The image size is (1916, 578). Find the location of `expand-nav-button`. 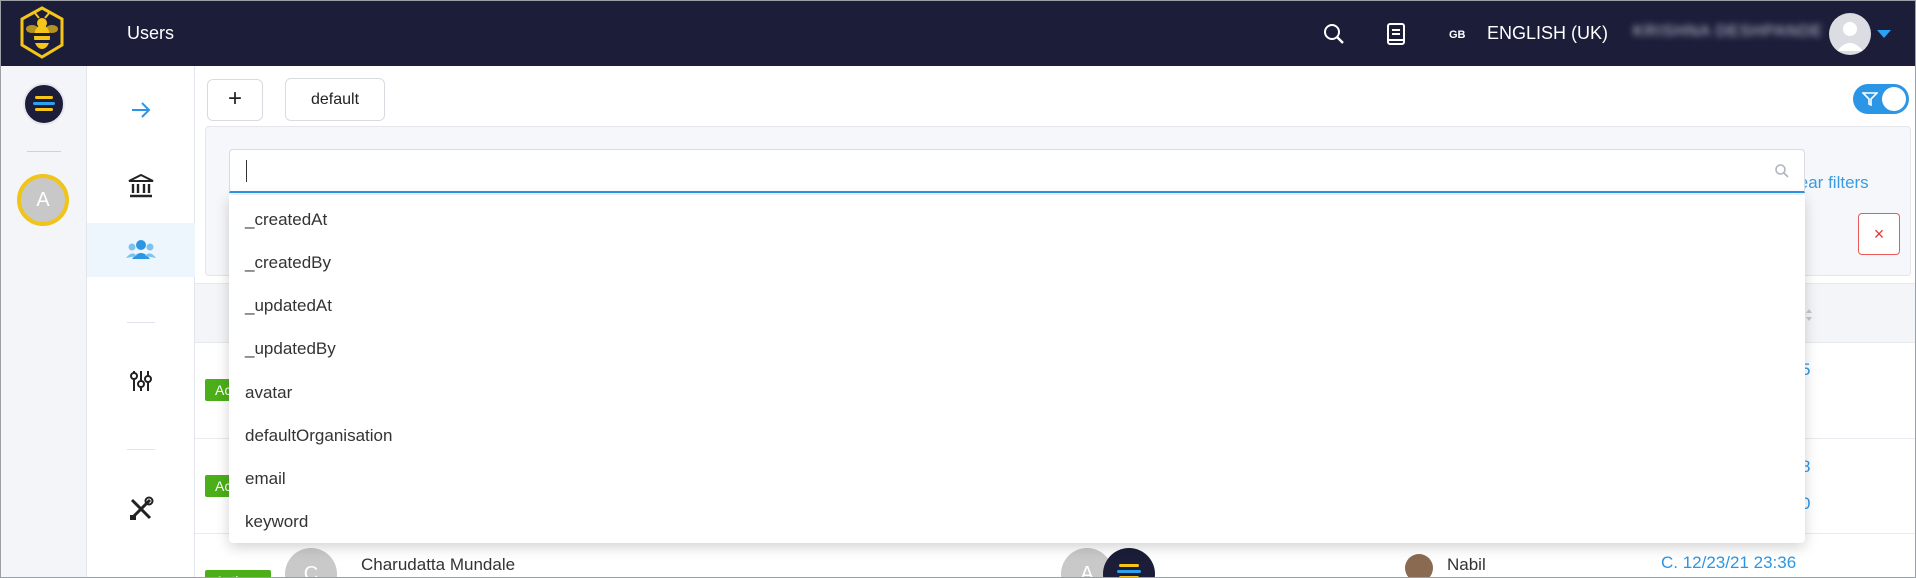

expand-nav-button is located at coordinates (141, 110).